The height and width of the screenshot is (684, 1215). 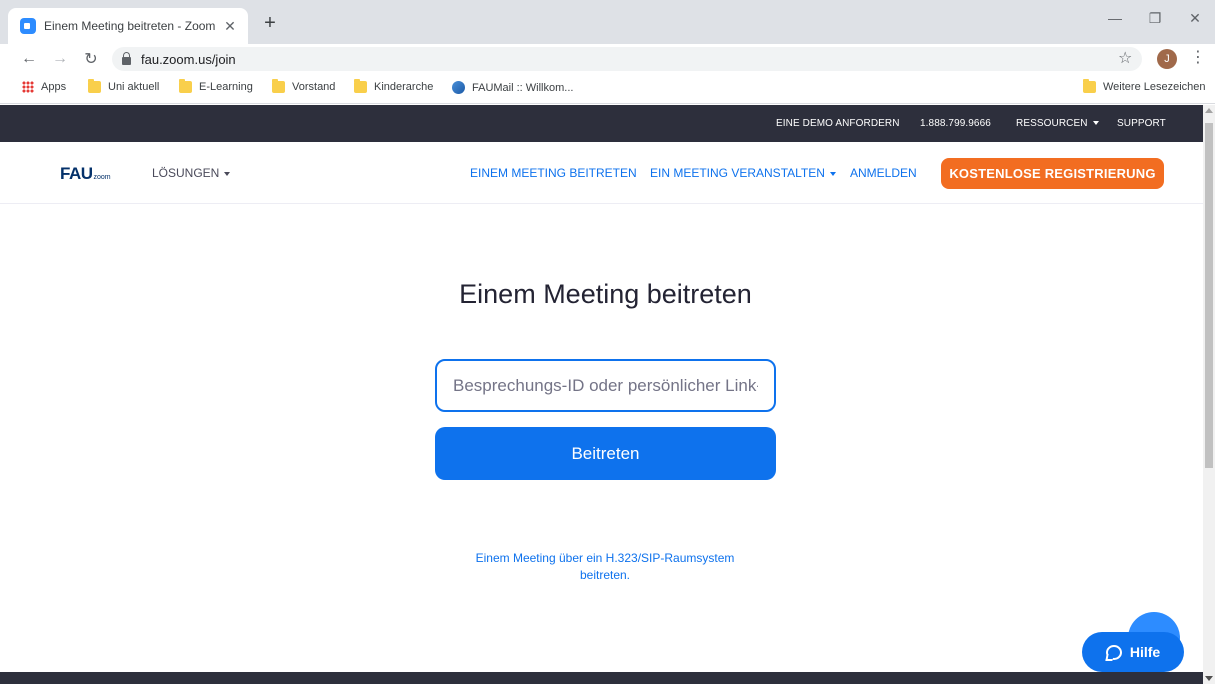 I want to click on support-link: SUPPORT, so click(x=1141, y=123).